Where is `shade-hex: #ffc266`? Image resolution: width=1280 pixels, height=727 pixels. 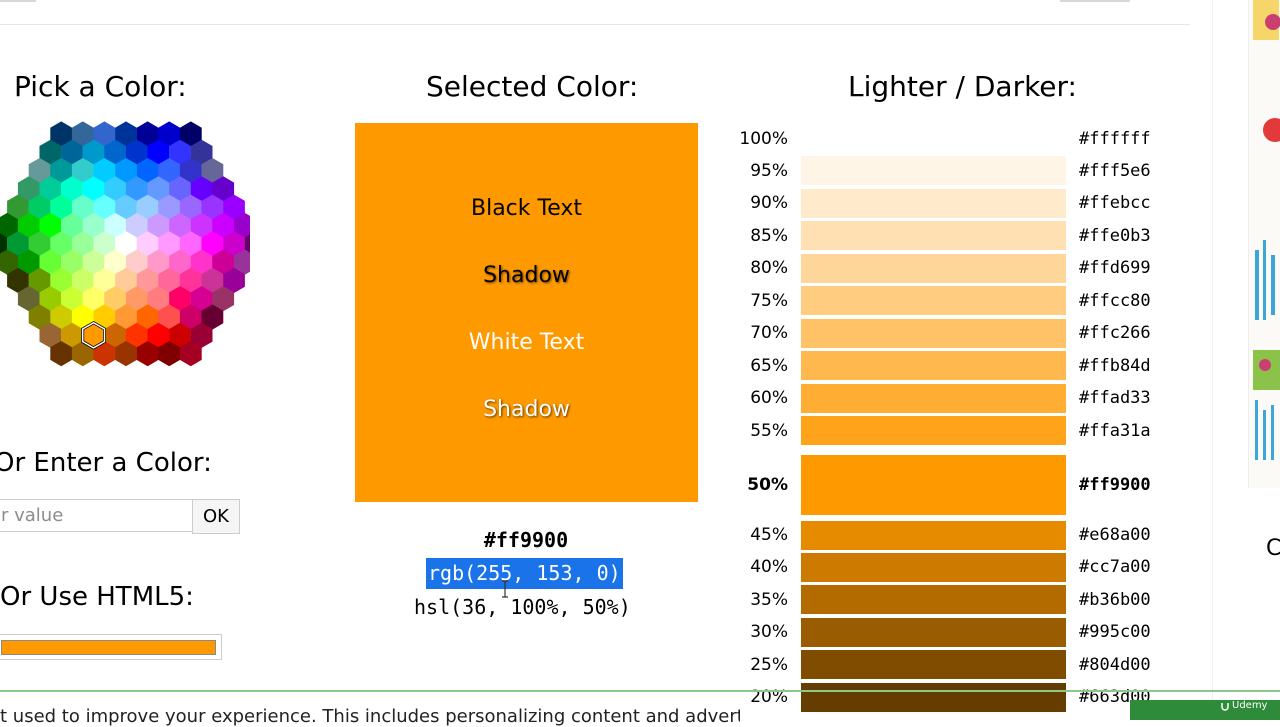
shade-hex: #ffc266 is located at coordinates (1115, 333).